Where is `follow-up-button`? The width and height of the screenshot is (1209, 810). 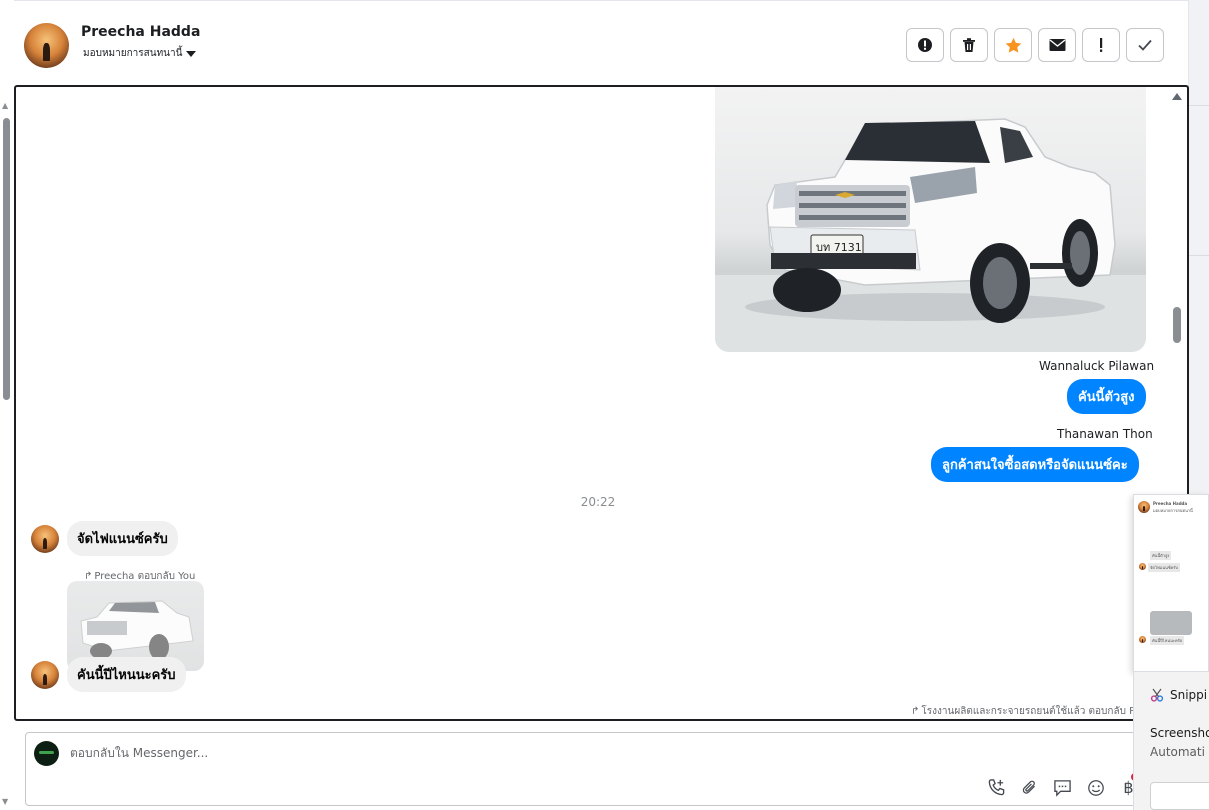
follow-up-button is located at coordinates (1101, 45).